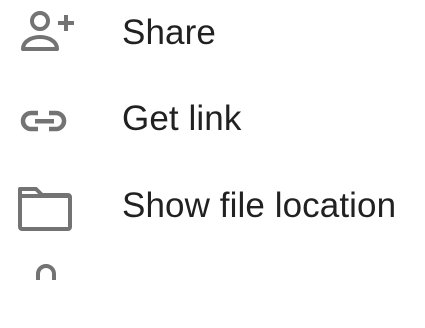 The image size is (425, 328). What do you see at coordinates (182, 118) in the screenshot?
I see `menu-item-label: Get link` at bounding box center [182, 118].